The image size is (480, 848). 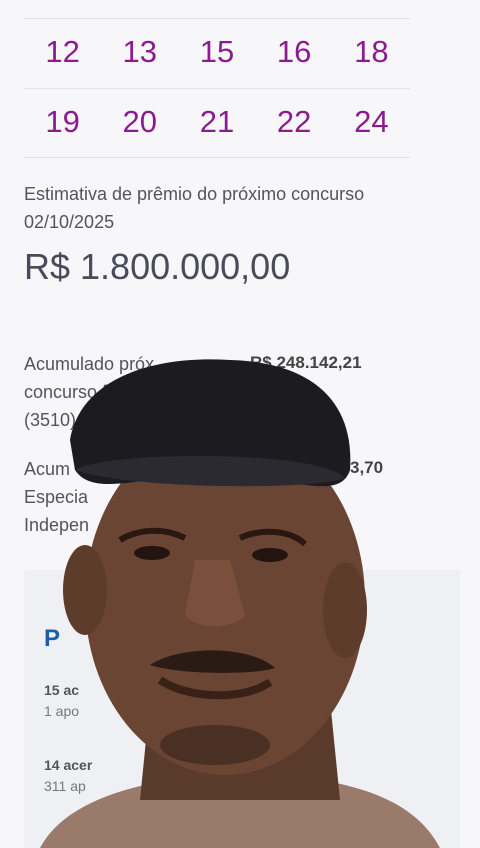 What do you see at coordinates (152, 553) in the screenshot?
I see `eye-left` at bounding box center [152, 553].